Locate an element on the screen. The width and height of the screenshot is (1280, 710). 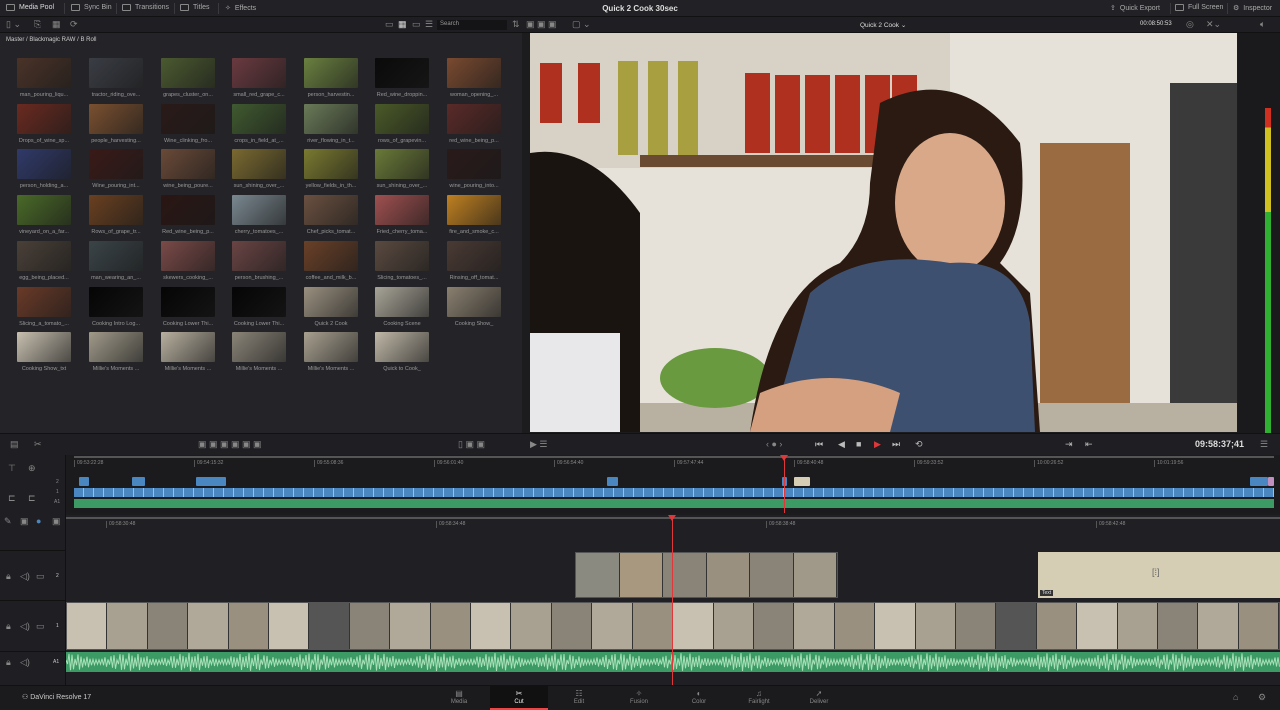
sync-icon: ⟳ is located at coordinates (74, 24).